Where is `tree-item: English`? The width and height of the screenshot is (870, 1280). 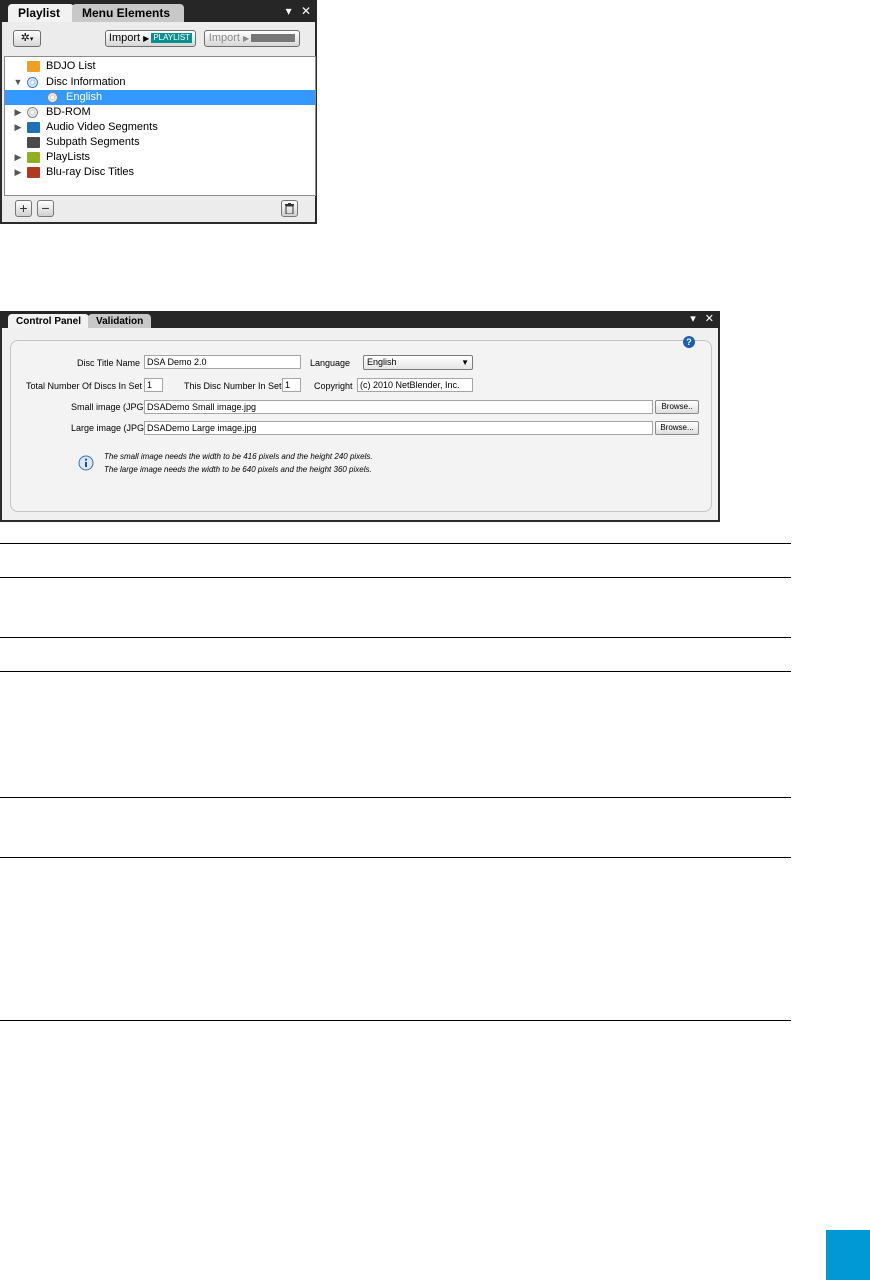 tree-item: English is located at coordinates (160, 97).